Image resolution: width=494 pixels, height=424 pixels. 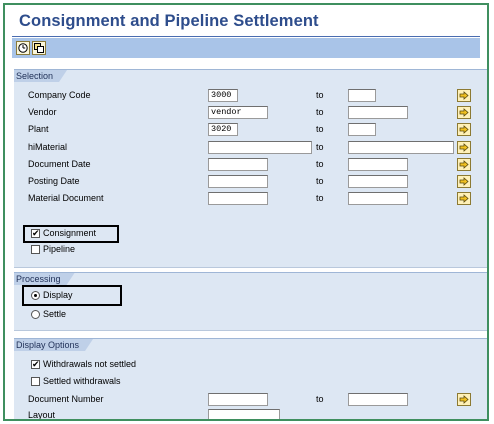 I want to click on material-to-field, so click(x=401, y=147).